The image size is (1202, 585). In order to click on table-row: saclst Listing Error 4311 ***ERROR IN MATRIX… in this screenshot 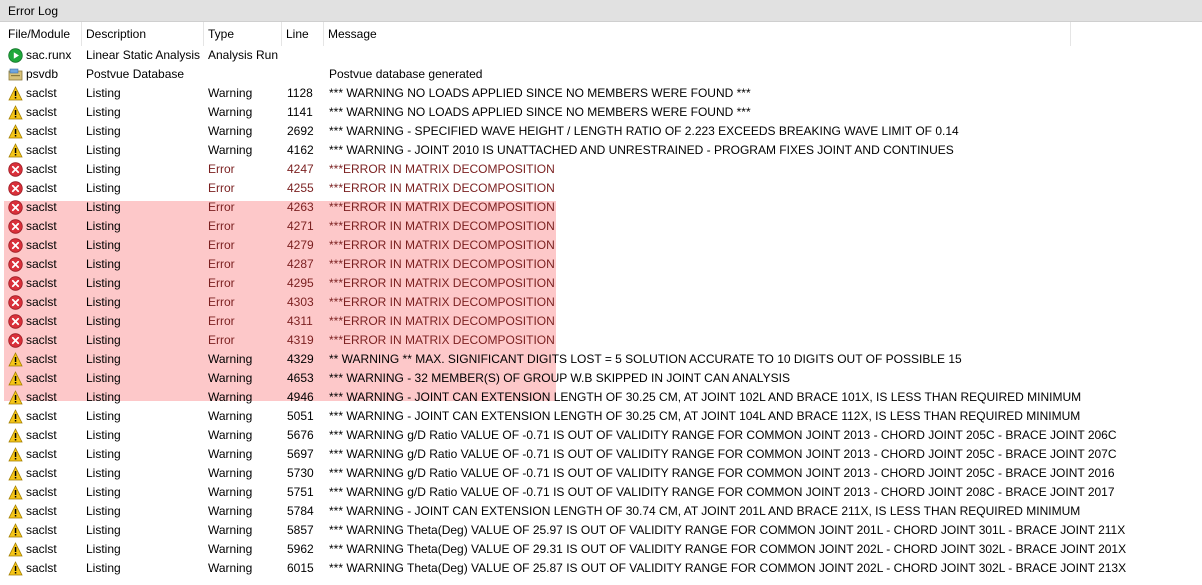, I will do `click(601, 321)`.